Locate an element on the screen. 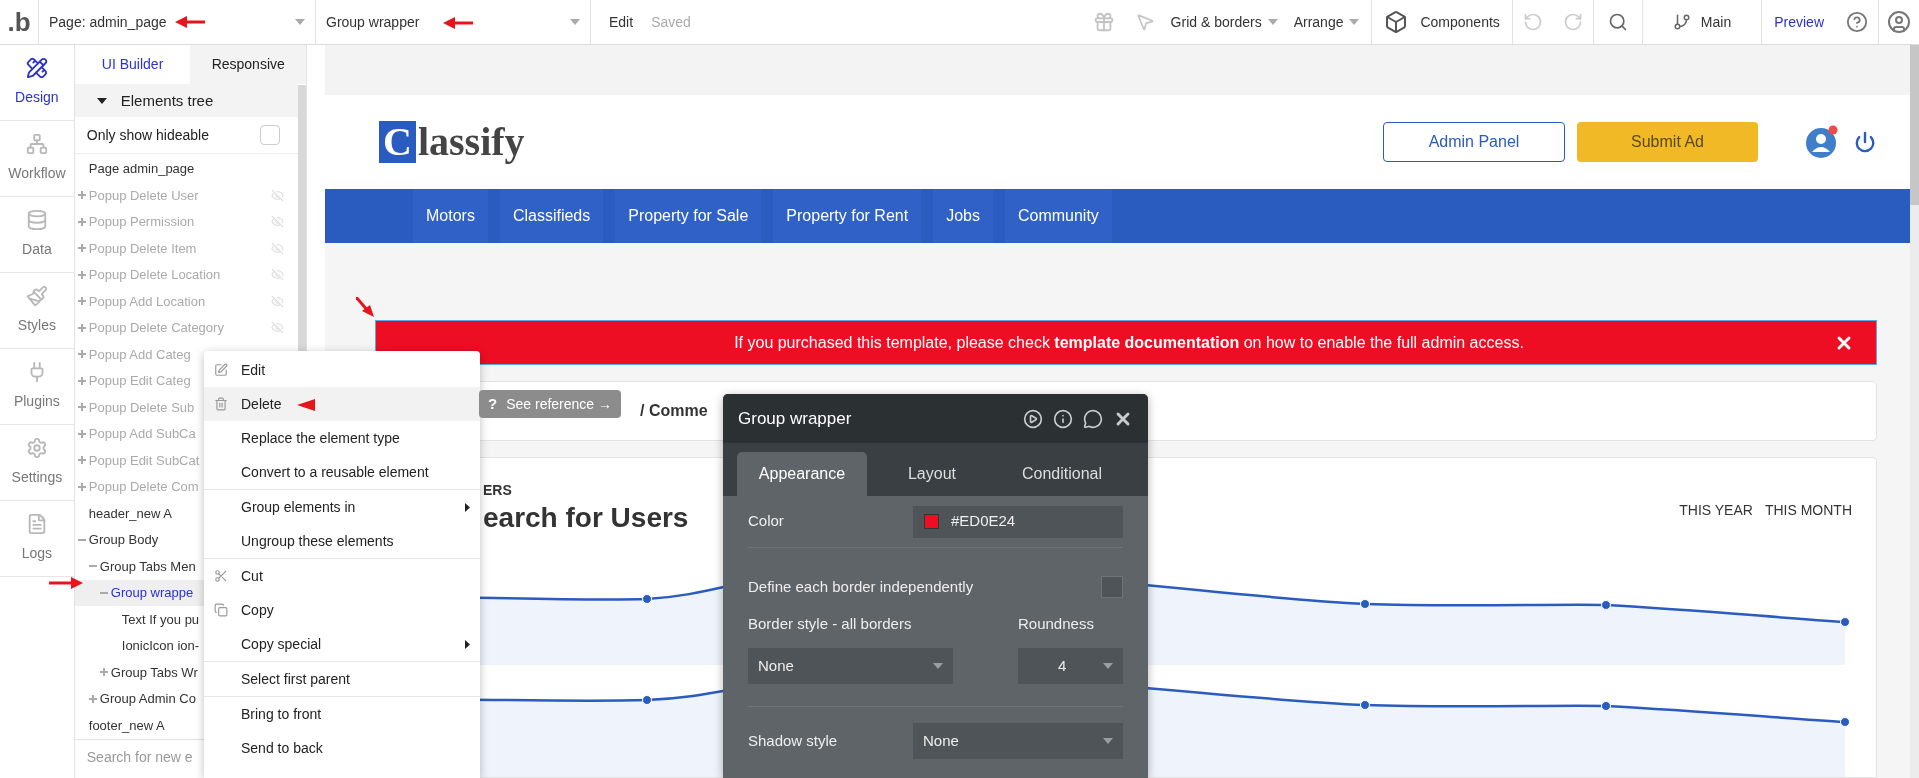  nav-link: Property for Rent is located at coordinates (847, 216).